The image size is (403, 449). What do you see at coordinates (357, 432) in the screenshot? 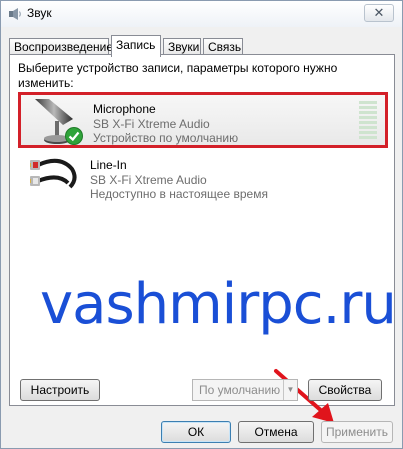
I see `apply-button: Применить` at bounding box center [357, 432].